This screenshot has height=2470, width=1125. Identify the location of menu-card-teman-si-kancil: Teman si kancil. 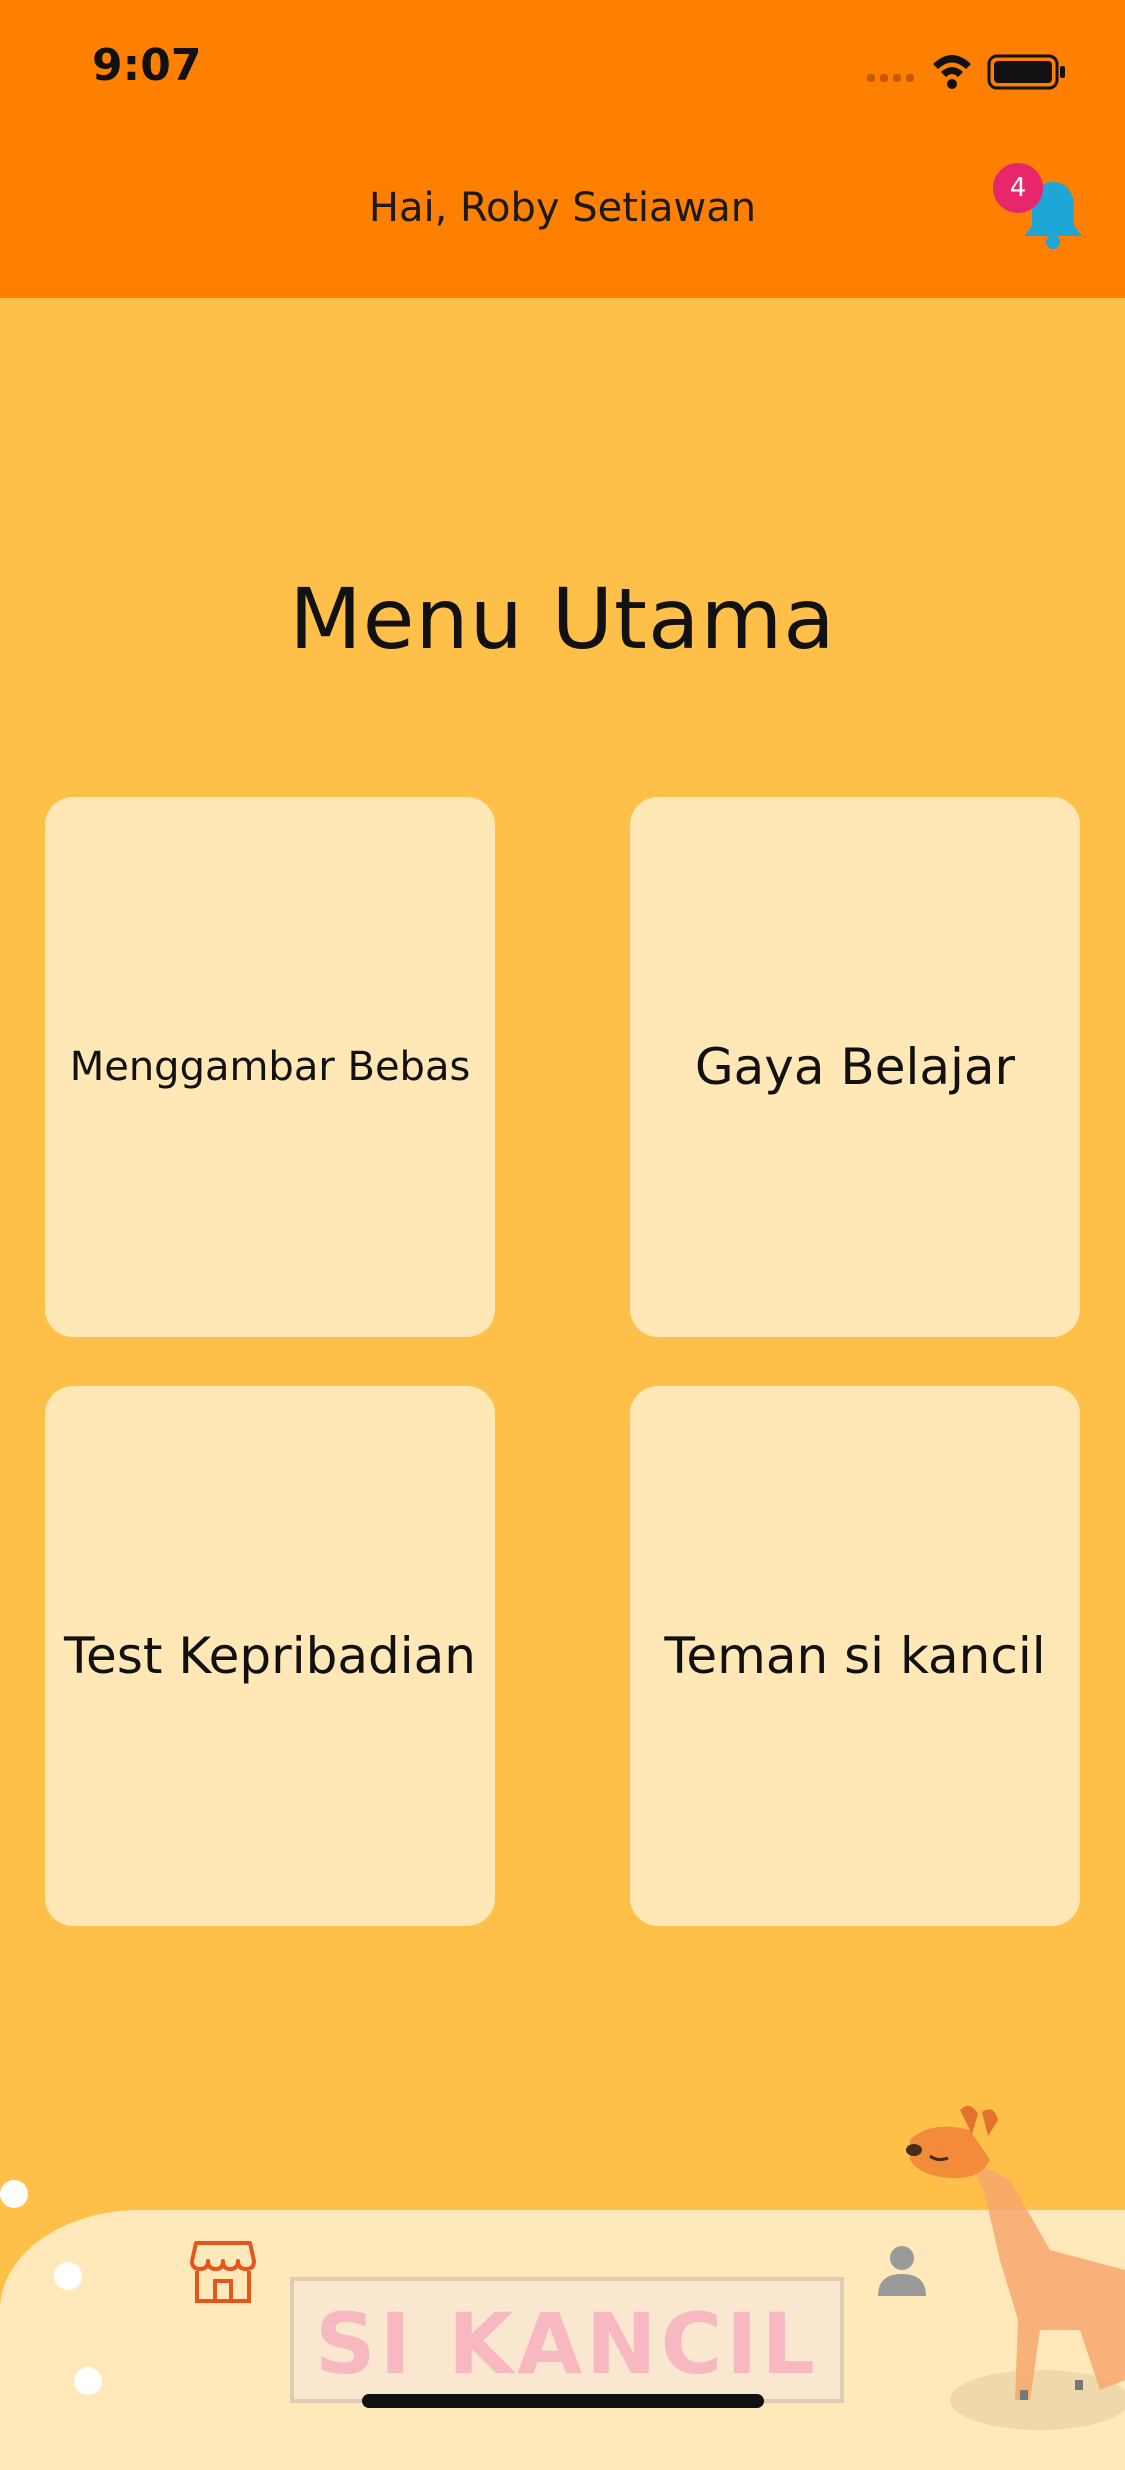
(855, 1656).